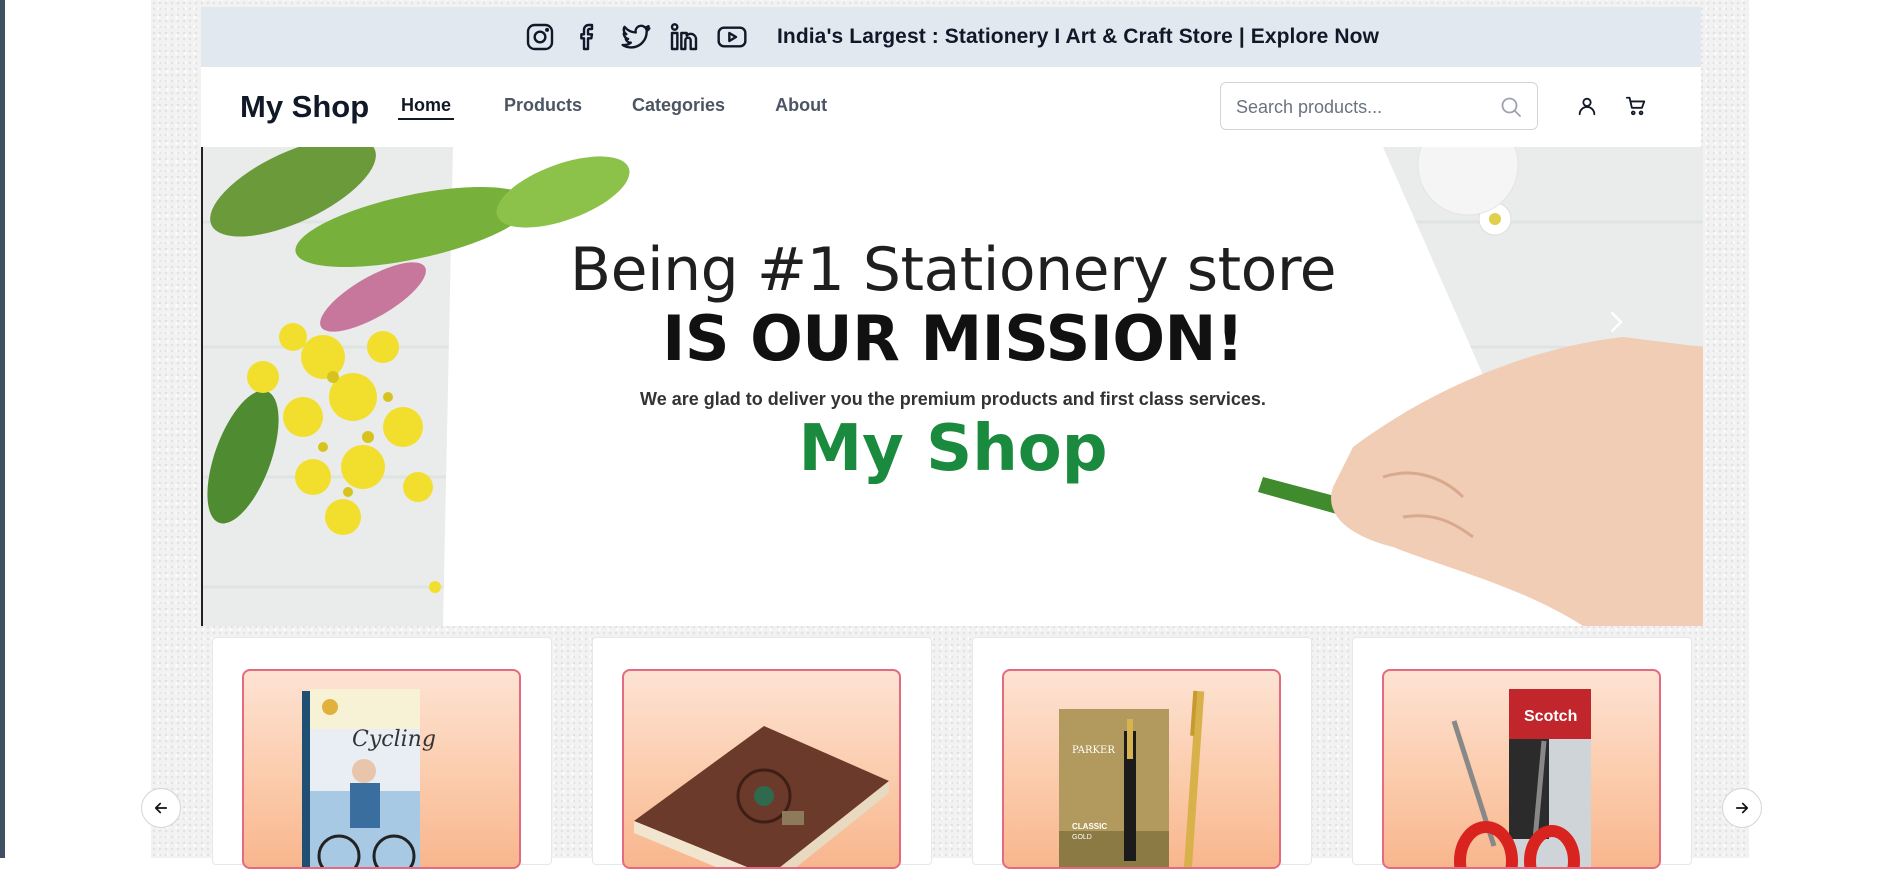 The image size is (1893, 869). Describe the element at coordinates (394, 739) in the screenshot. I see `svg-text: Cycling` at that location.